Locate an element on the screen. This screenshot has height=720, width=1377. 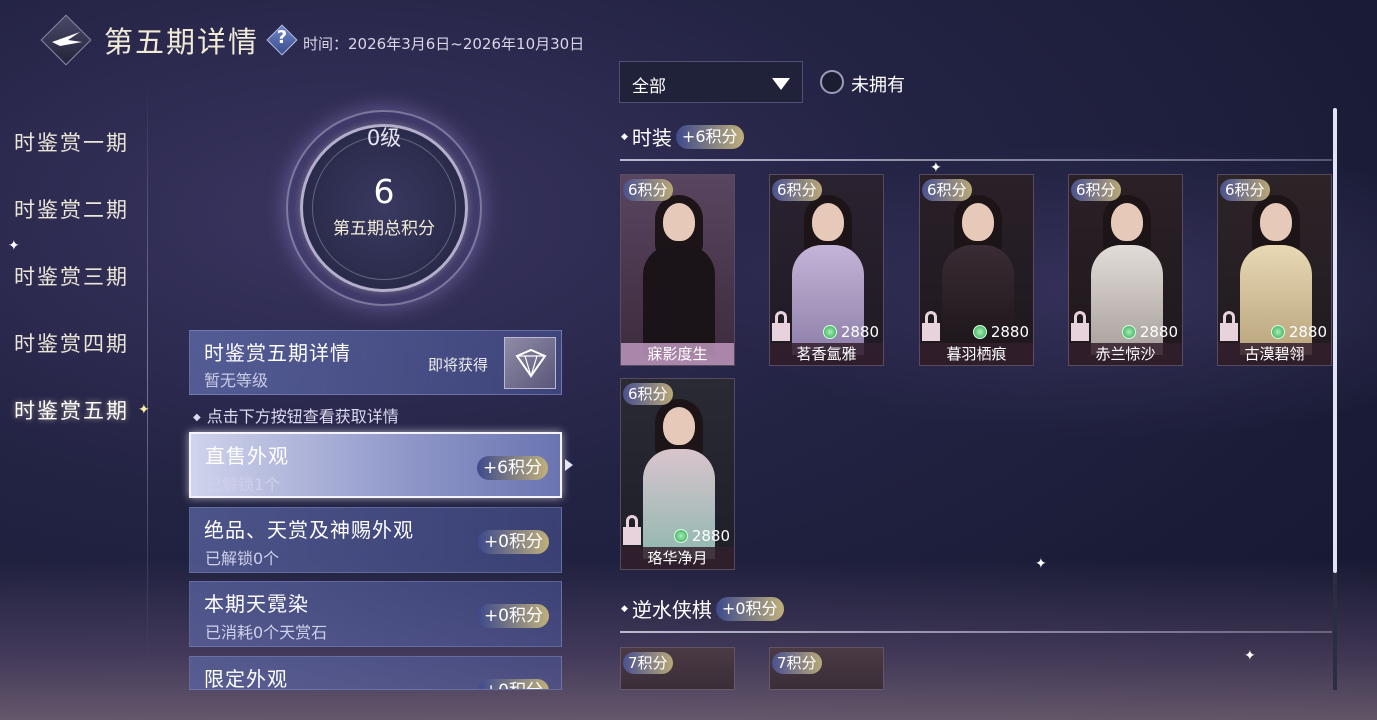
detail-title: 时鉴赏五期详情 is located at coordinates (277, 353).